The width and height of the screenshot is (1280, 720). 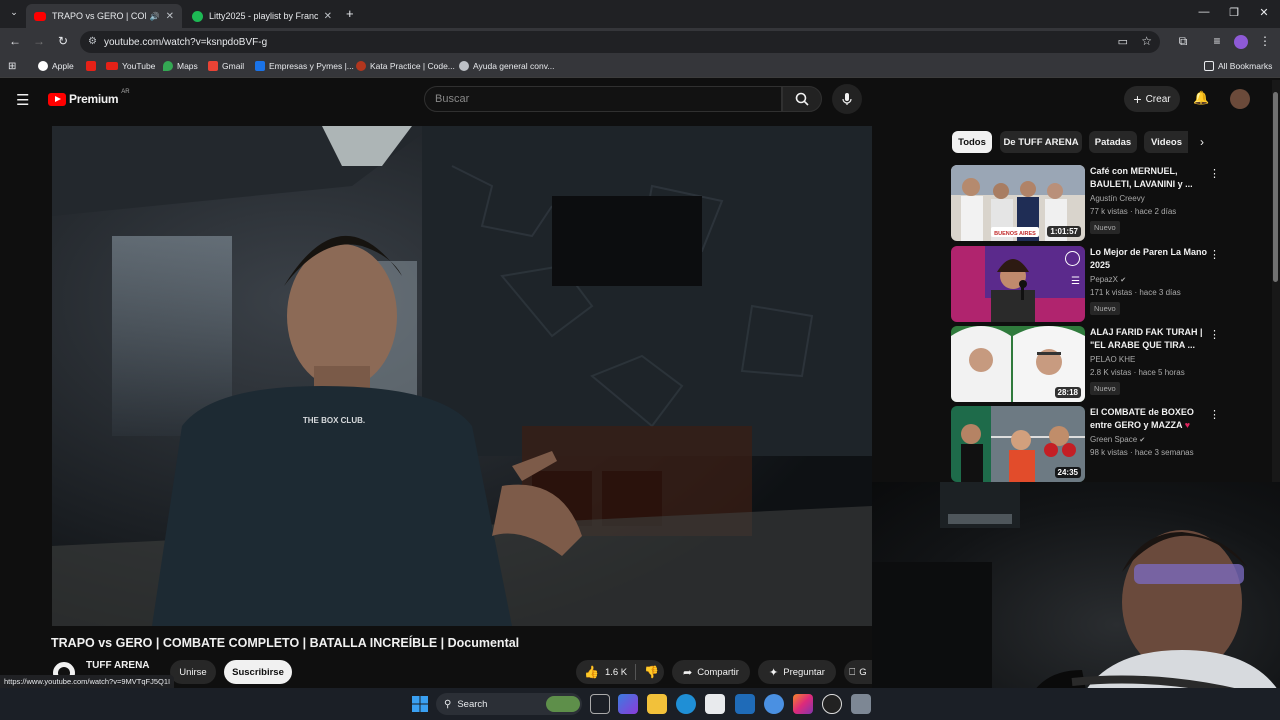 What do you see at coordinates (1240, 99) in the screenshot?
I see `account-avatar` at bounding box center [1240, 99].